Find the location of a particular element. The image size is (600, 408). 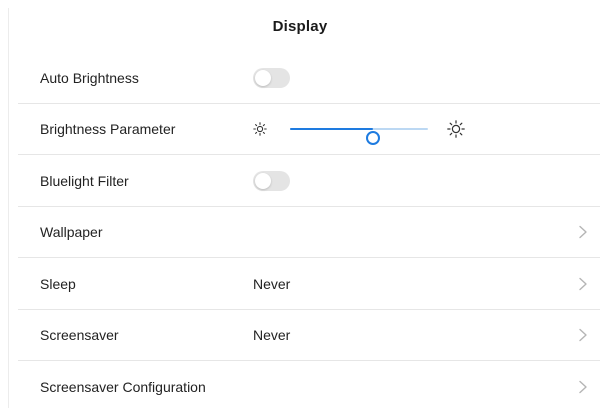

screensaver-label: Screensaver is located at coordinates (79, 335).